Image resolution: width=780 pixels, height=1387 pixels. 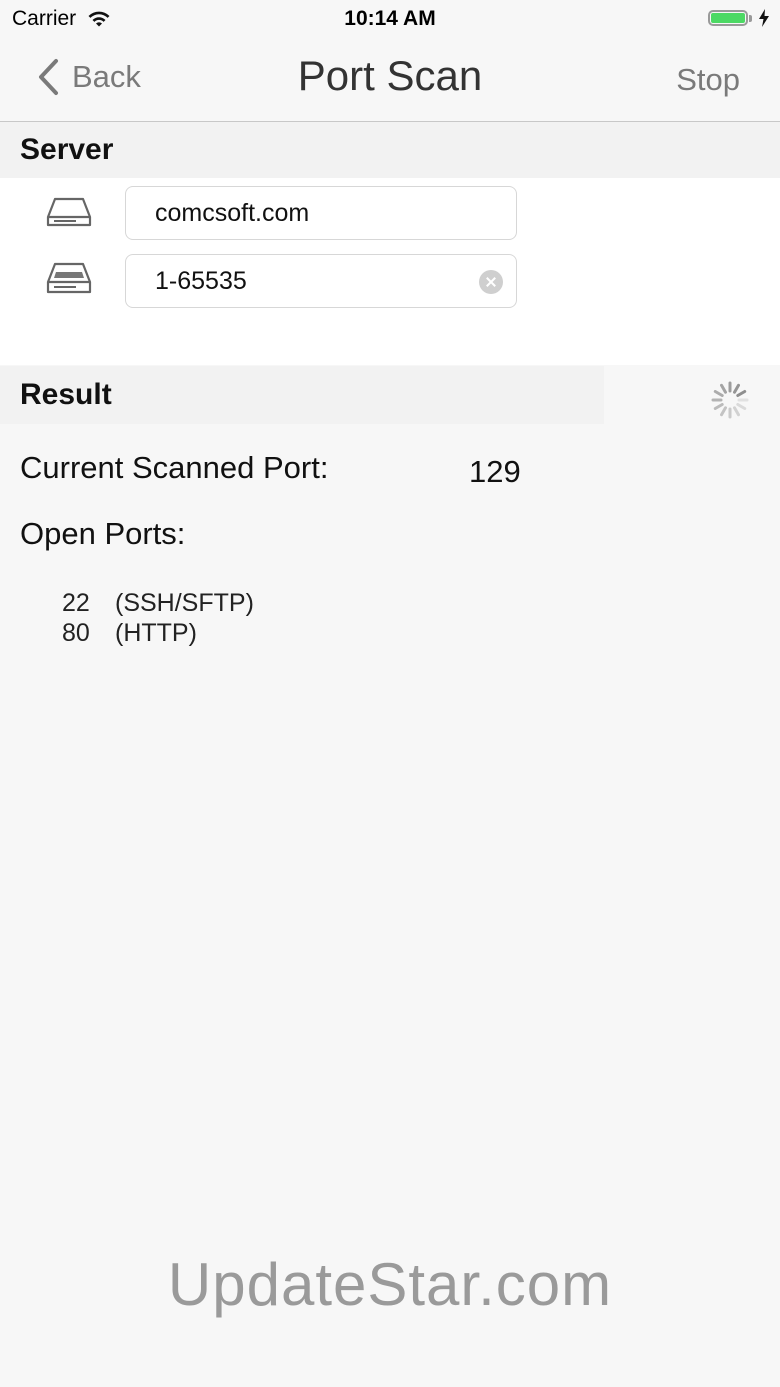 I want to click on loading-spinner-icon, so click(x=730, y=400).